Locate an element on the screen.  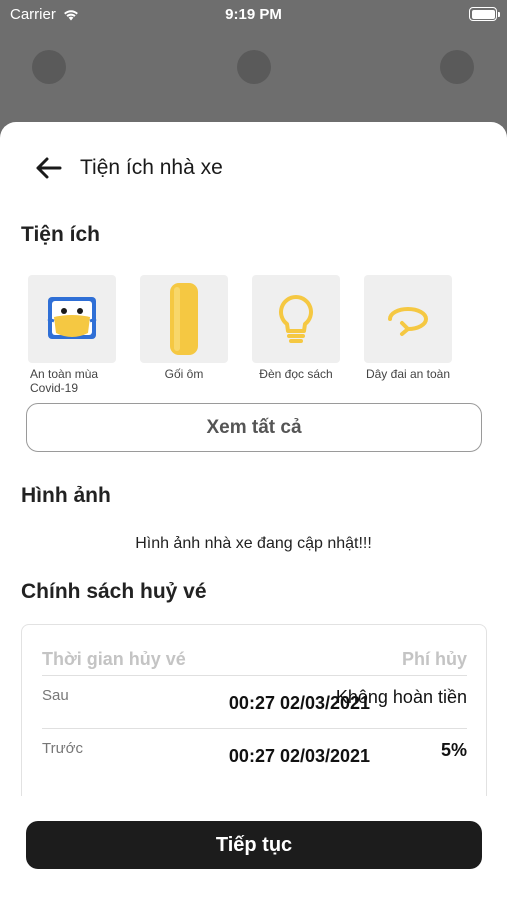
amenities-section-title: Tiện ích is located at coordinates (60, 234).